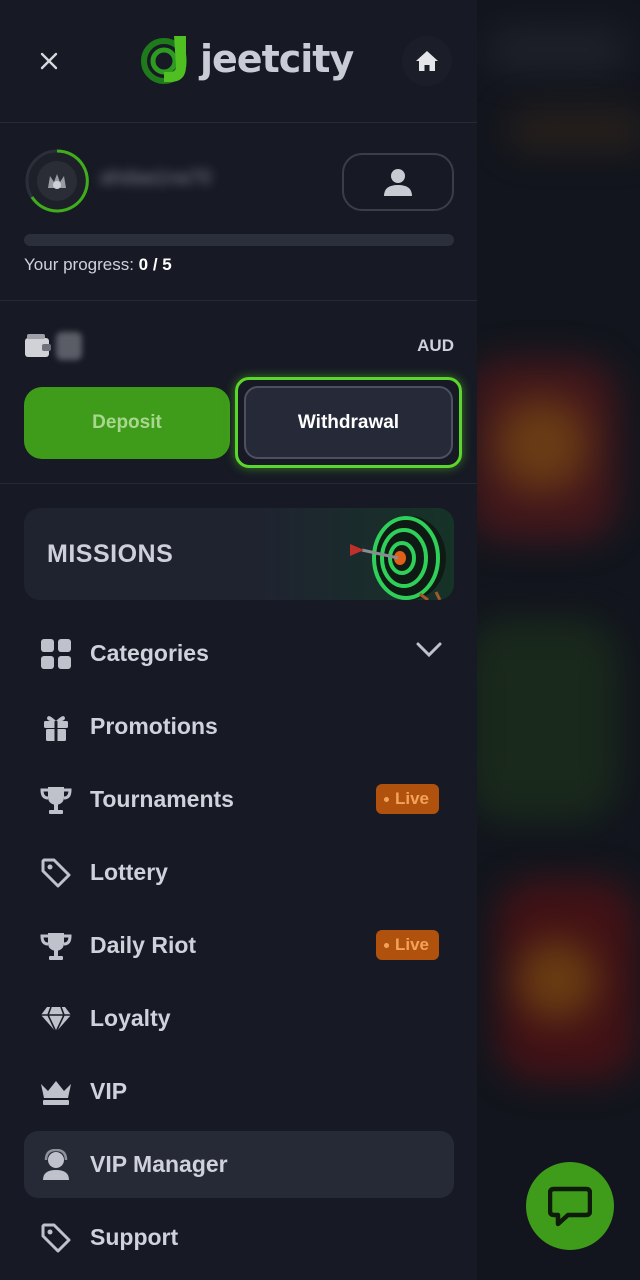 Image resolution: width=640 pixels, height=1280 pixels. What do you see at coordinates (149, 653) in the screenshot?
I see `menu-label: Categories` at bounding box center [149, 653].